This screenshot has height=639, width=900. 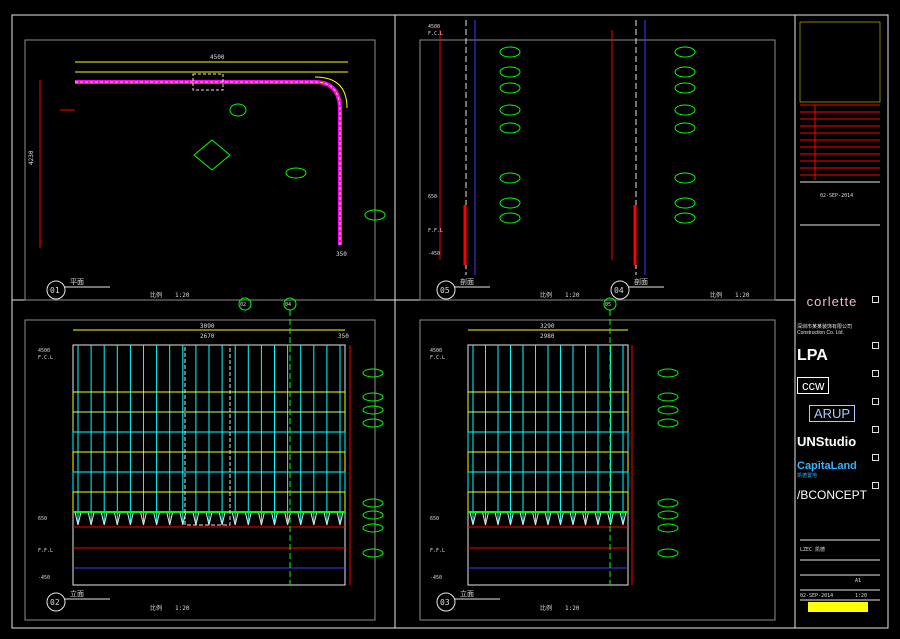 I want to click on logo-arup: ARUP, so click(x=832, y=413).